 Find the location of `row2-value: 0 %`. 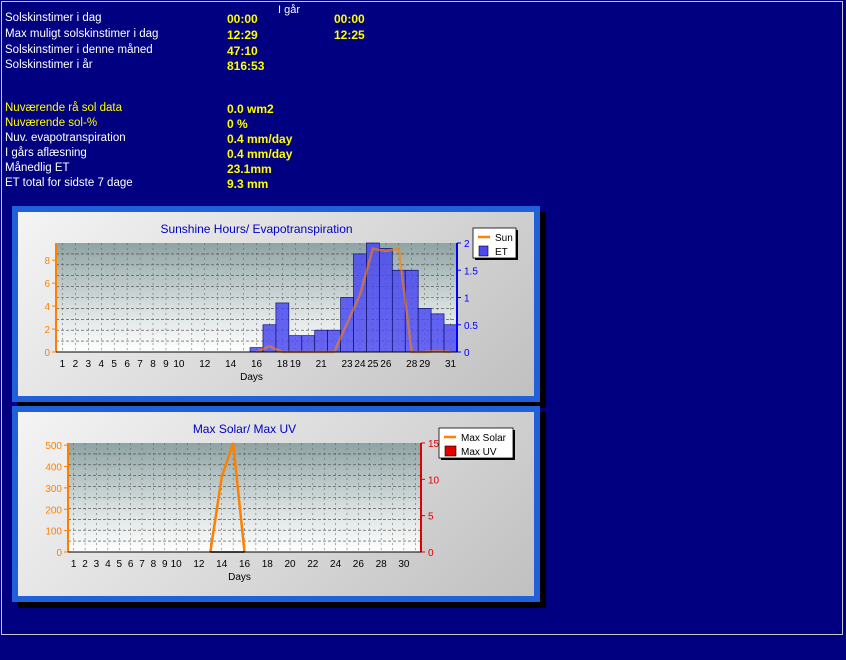

row2-value: 0 % is located at coordinates (237, 124).